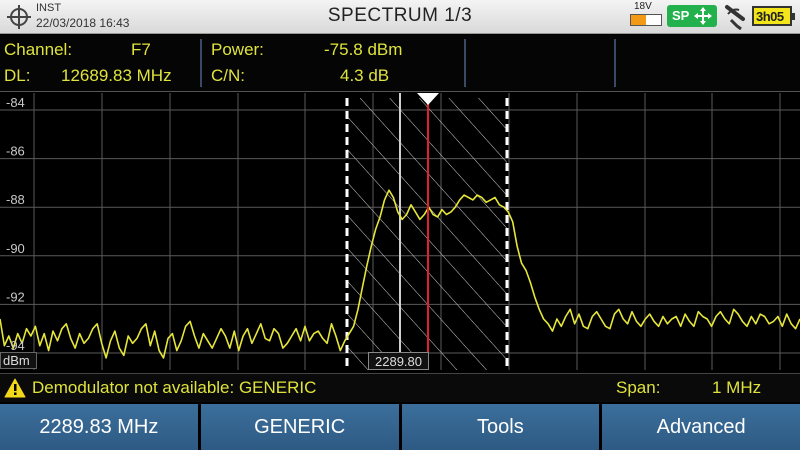  What do you see at coordinates (770, 16) in the screenshot?
I see `battery-time: 3h05` at bounding box center [770, 16].